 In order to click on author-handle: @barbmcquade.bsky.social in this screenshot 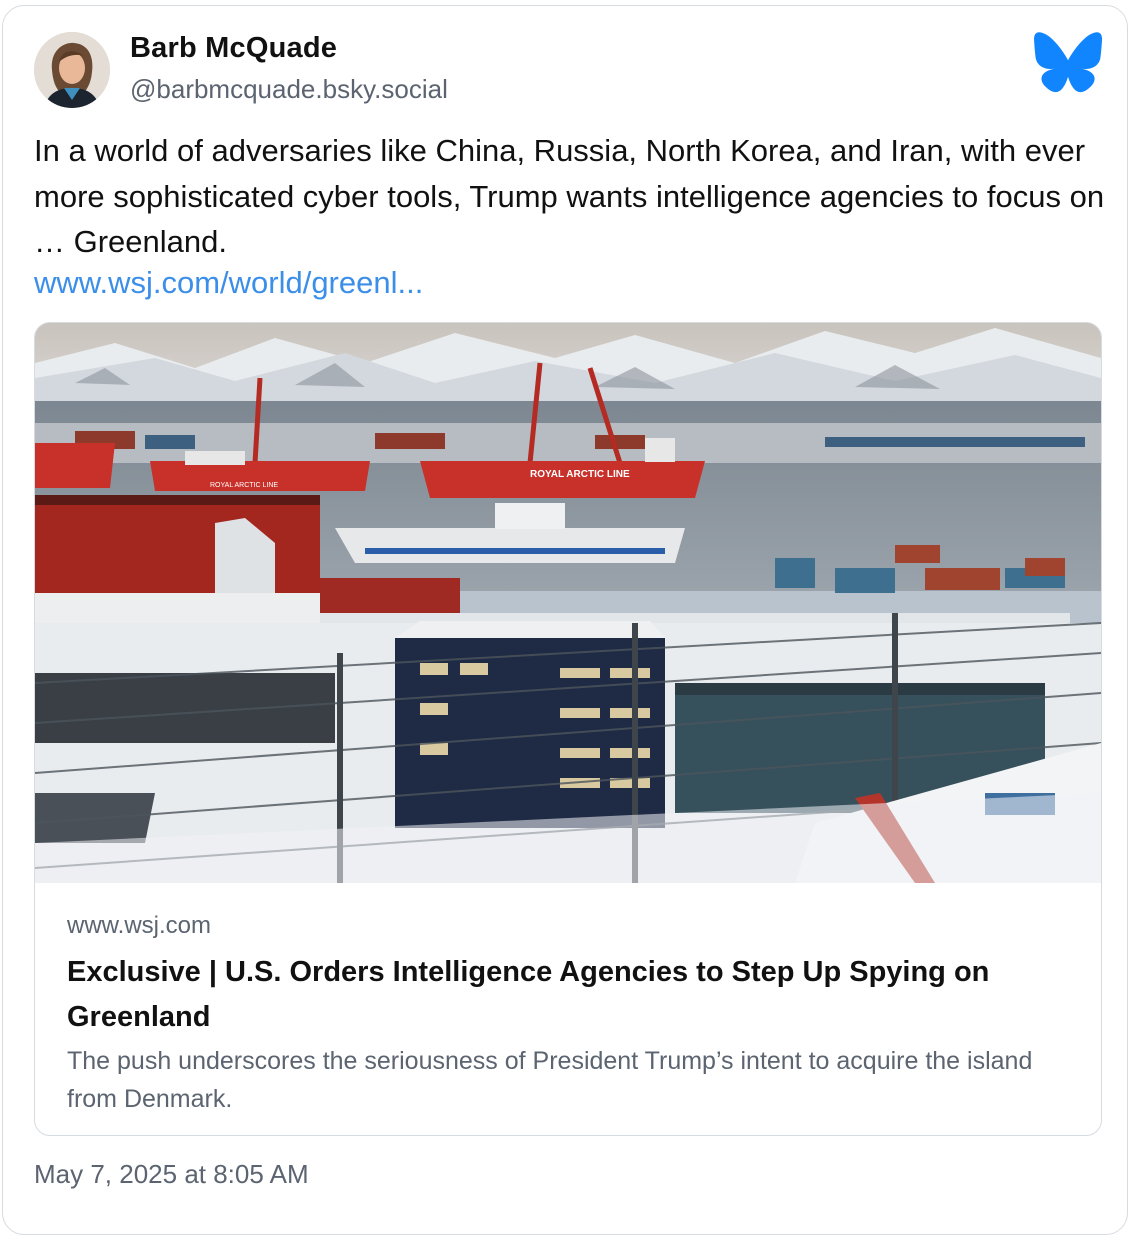, I will do `click(289, 89)`.